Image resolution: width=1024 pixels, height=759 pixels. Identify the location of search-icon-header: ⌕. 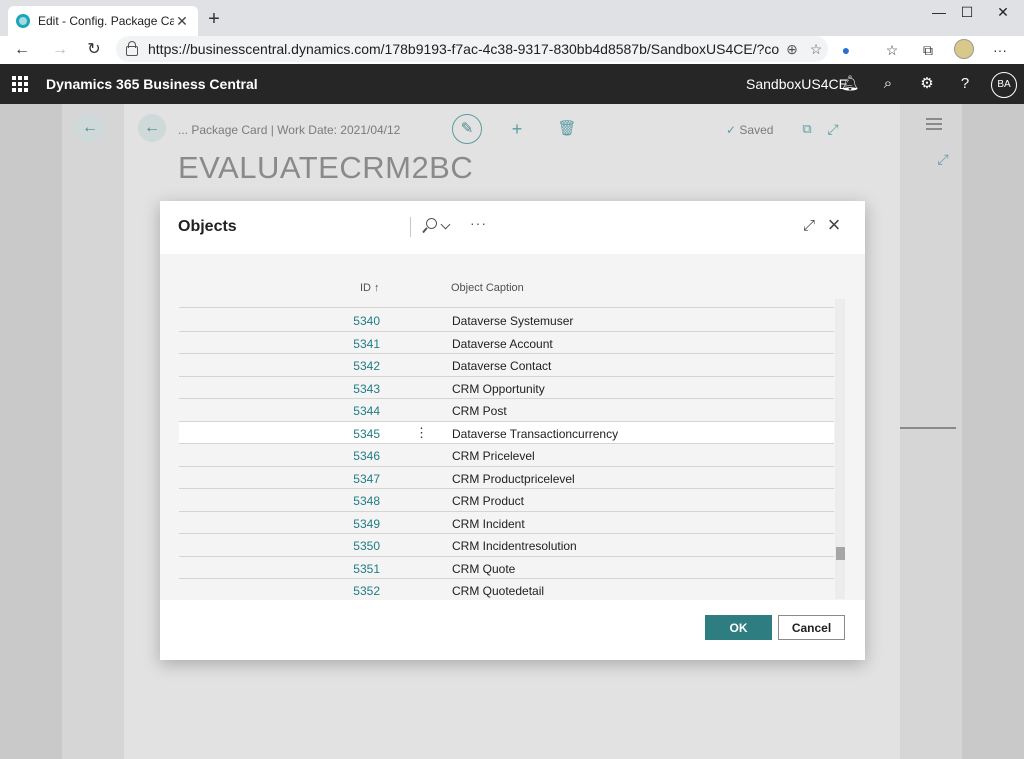
(888, 84).